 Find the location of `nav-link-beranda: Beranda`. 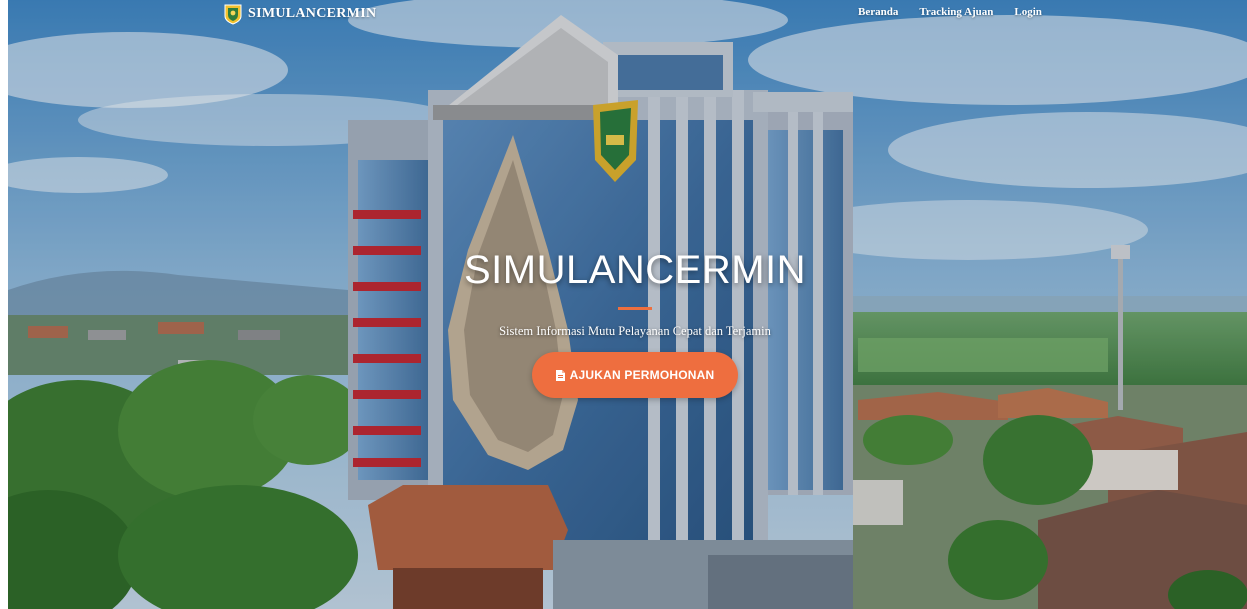

nav-link-beranda: Beranda is located at coordinates (878, 12).